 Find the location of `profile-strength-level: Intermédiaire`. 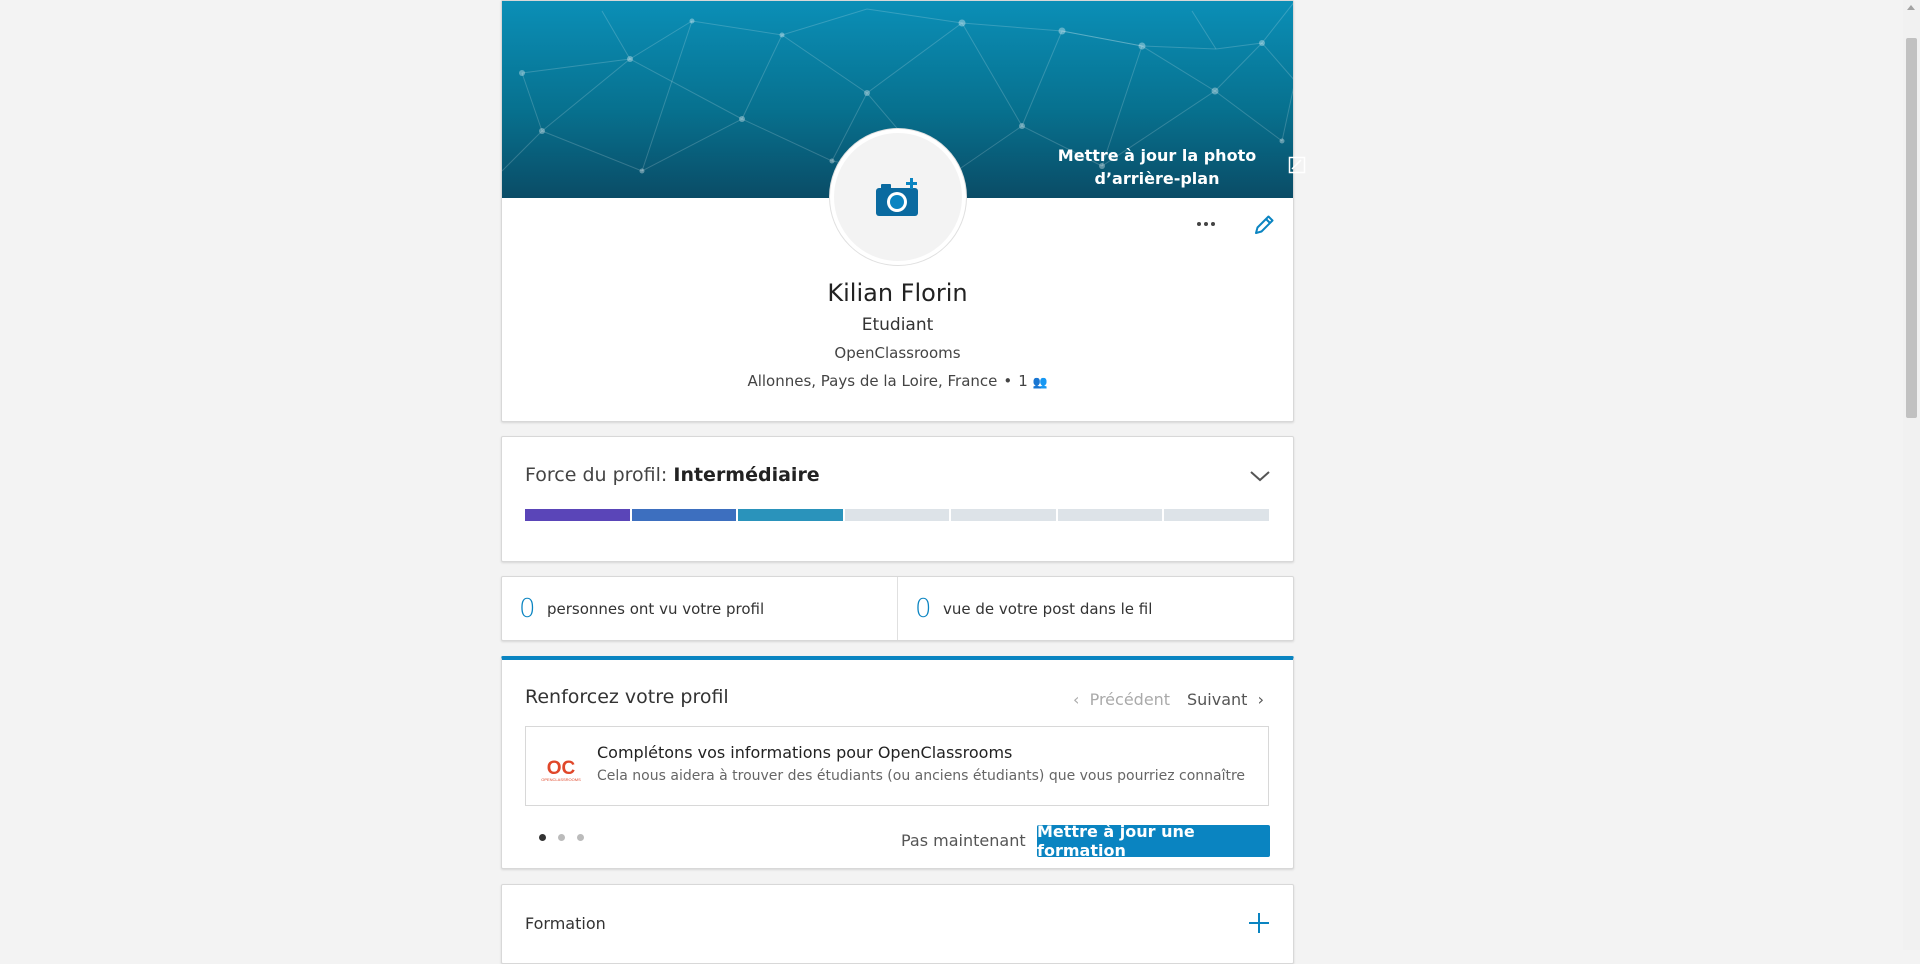

profile-strength-level: Intermédiaire is located at coordinates (746, 475).